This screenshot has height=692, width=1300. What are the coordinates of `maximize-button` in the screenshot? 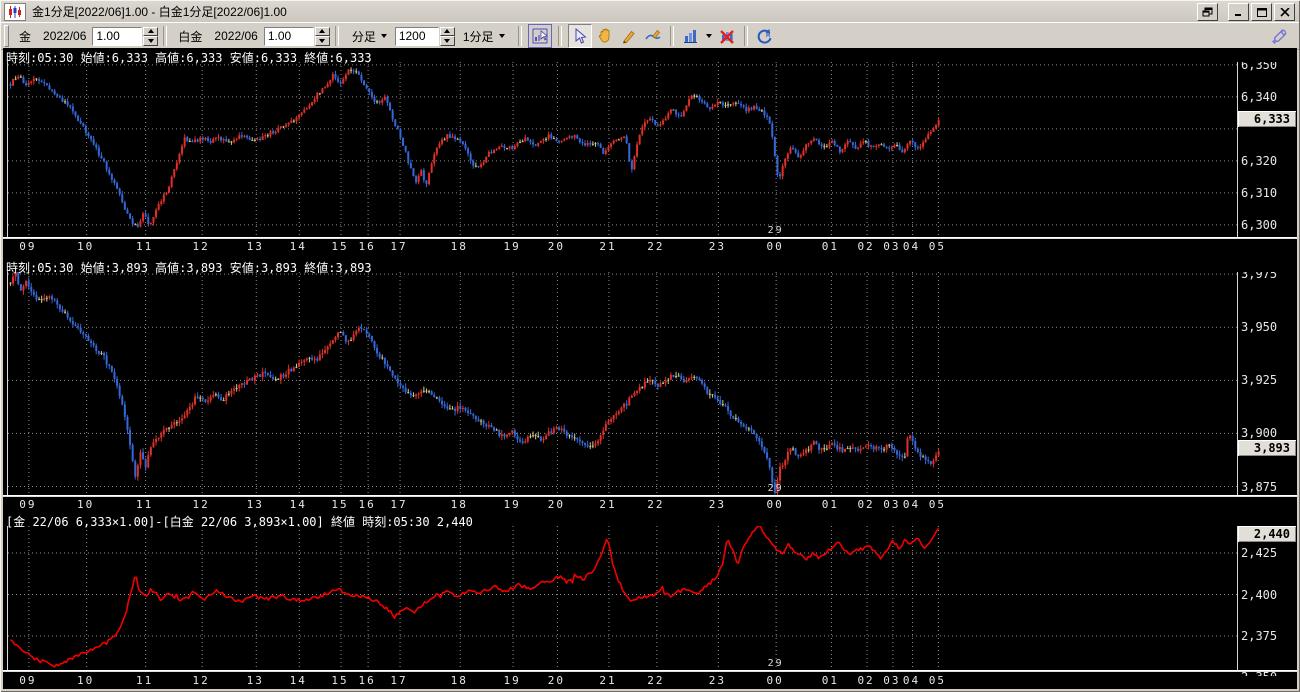 It's located at (1261, 12).